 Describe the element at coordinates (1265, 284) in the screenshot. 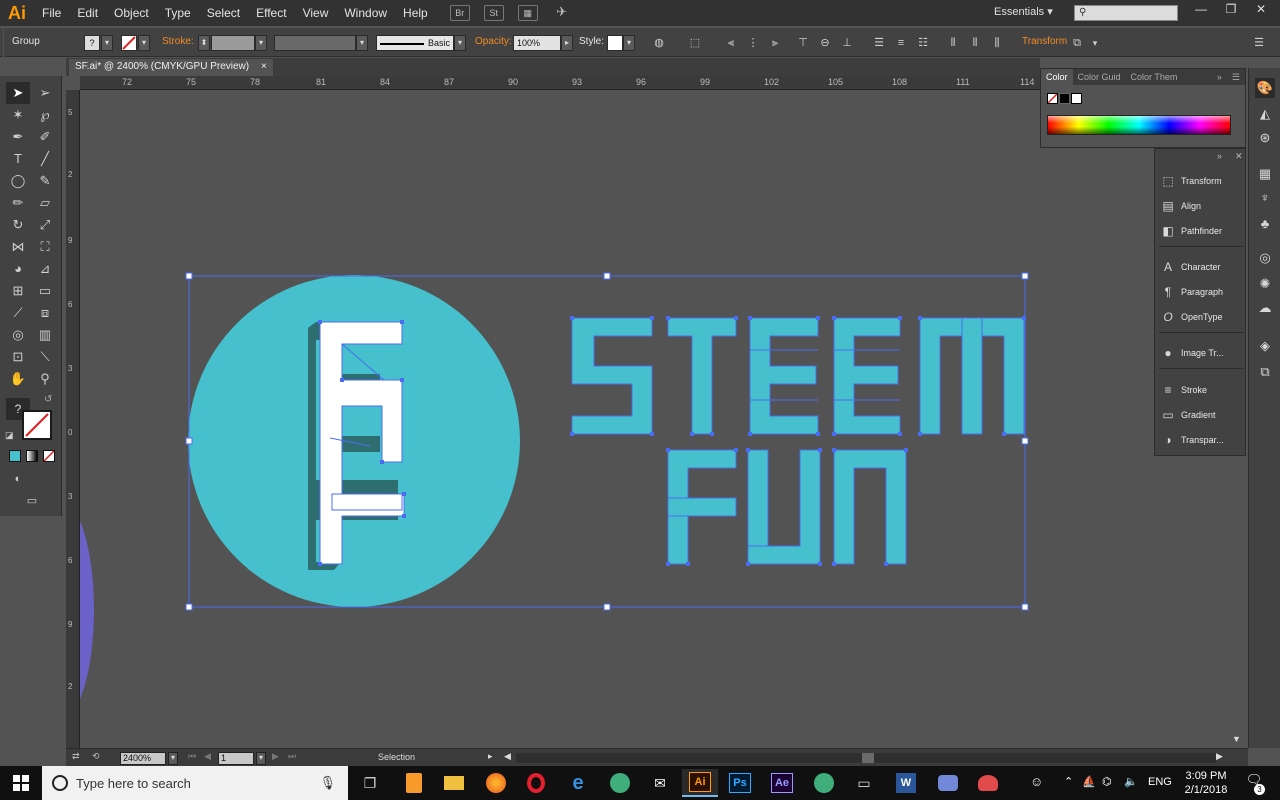

I see `graphic-styles-icon: ✺` at that location.